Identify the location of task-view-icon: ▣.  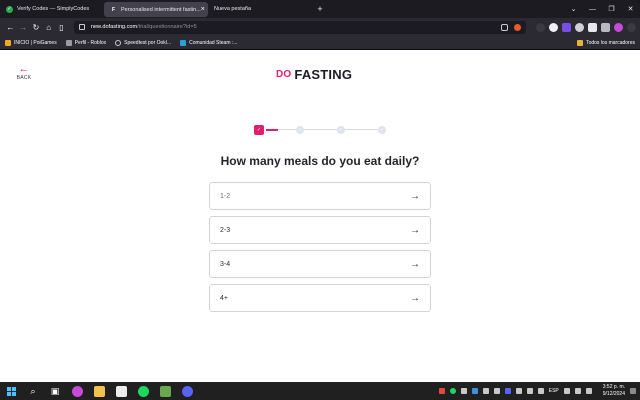
(55, 391).